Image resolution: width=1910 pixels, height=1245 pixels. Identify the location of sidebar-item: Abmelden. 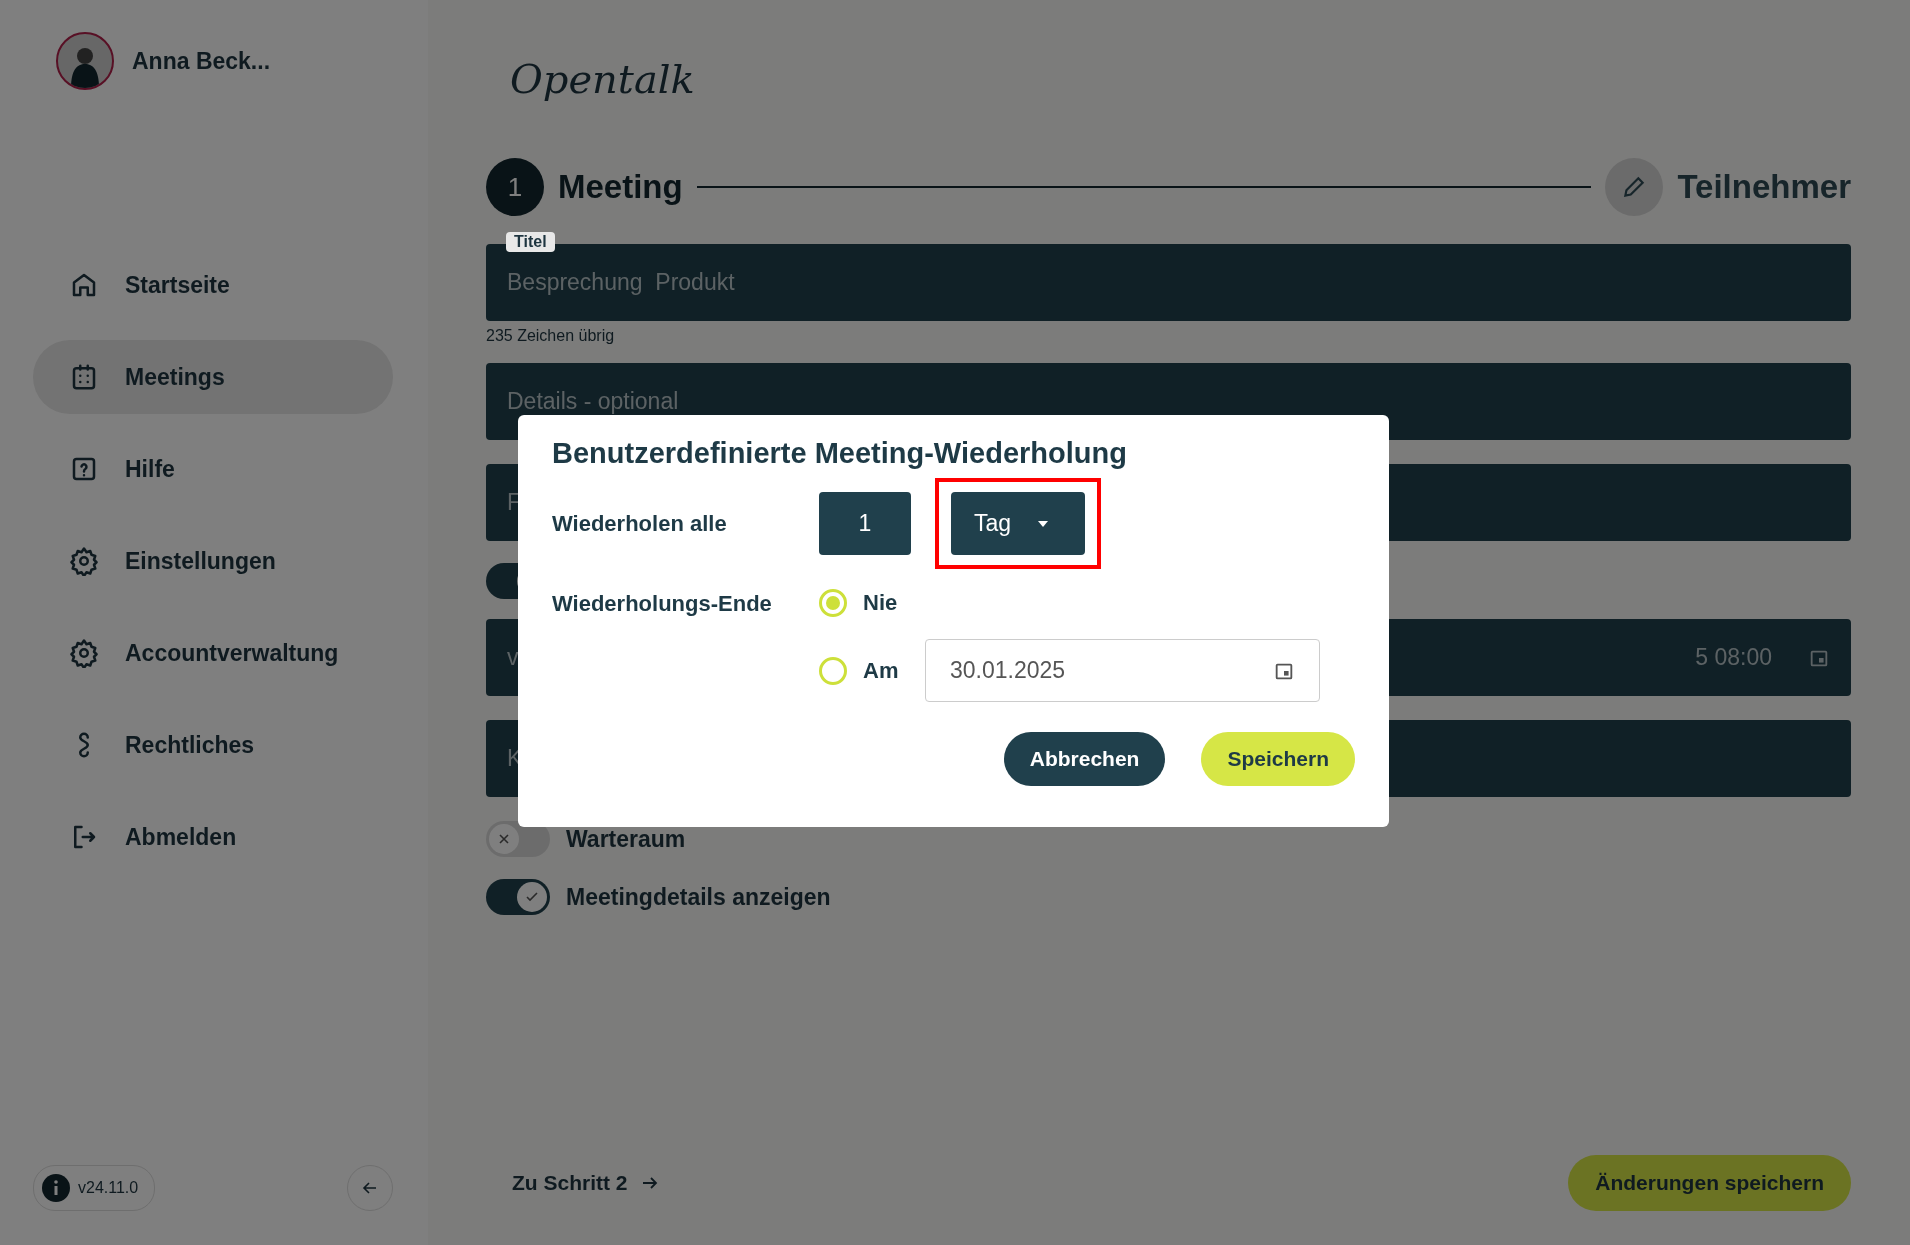
(213, 837).